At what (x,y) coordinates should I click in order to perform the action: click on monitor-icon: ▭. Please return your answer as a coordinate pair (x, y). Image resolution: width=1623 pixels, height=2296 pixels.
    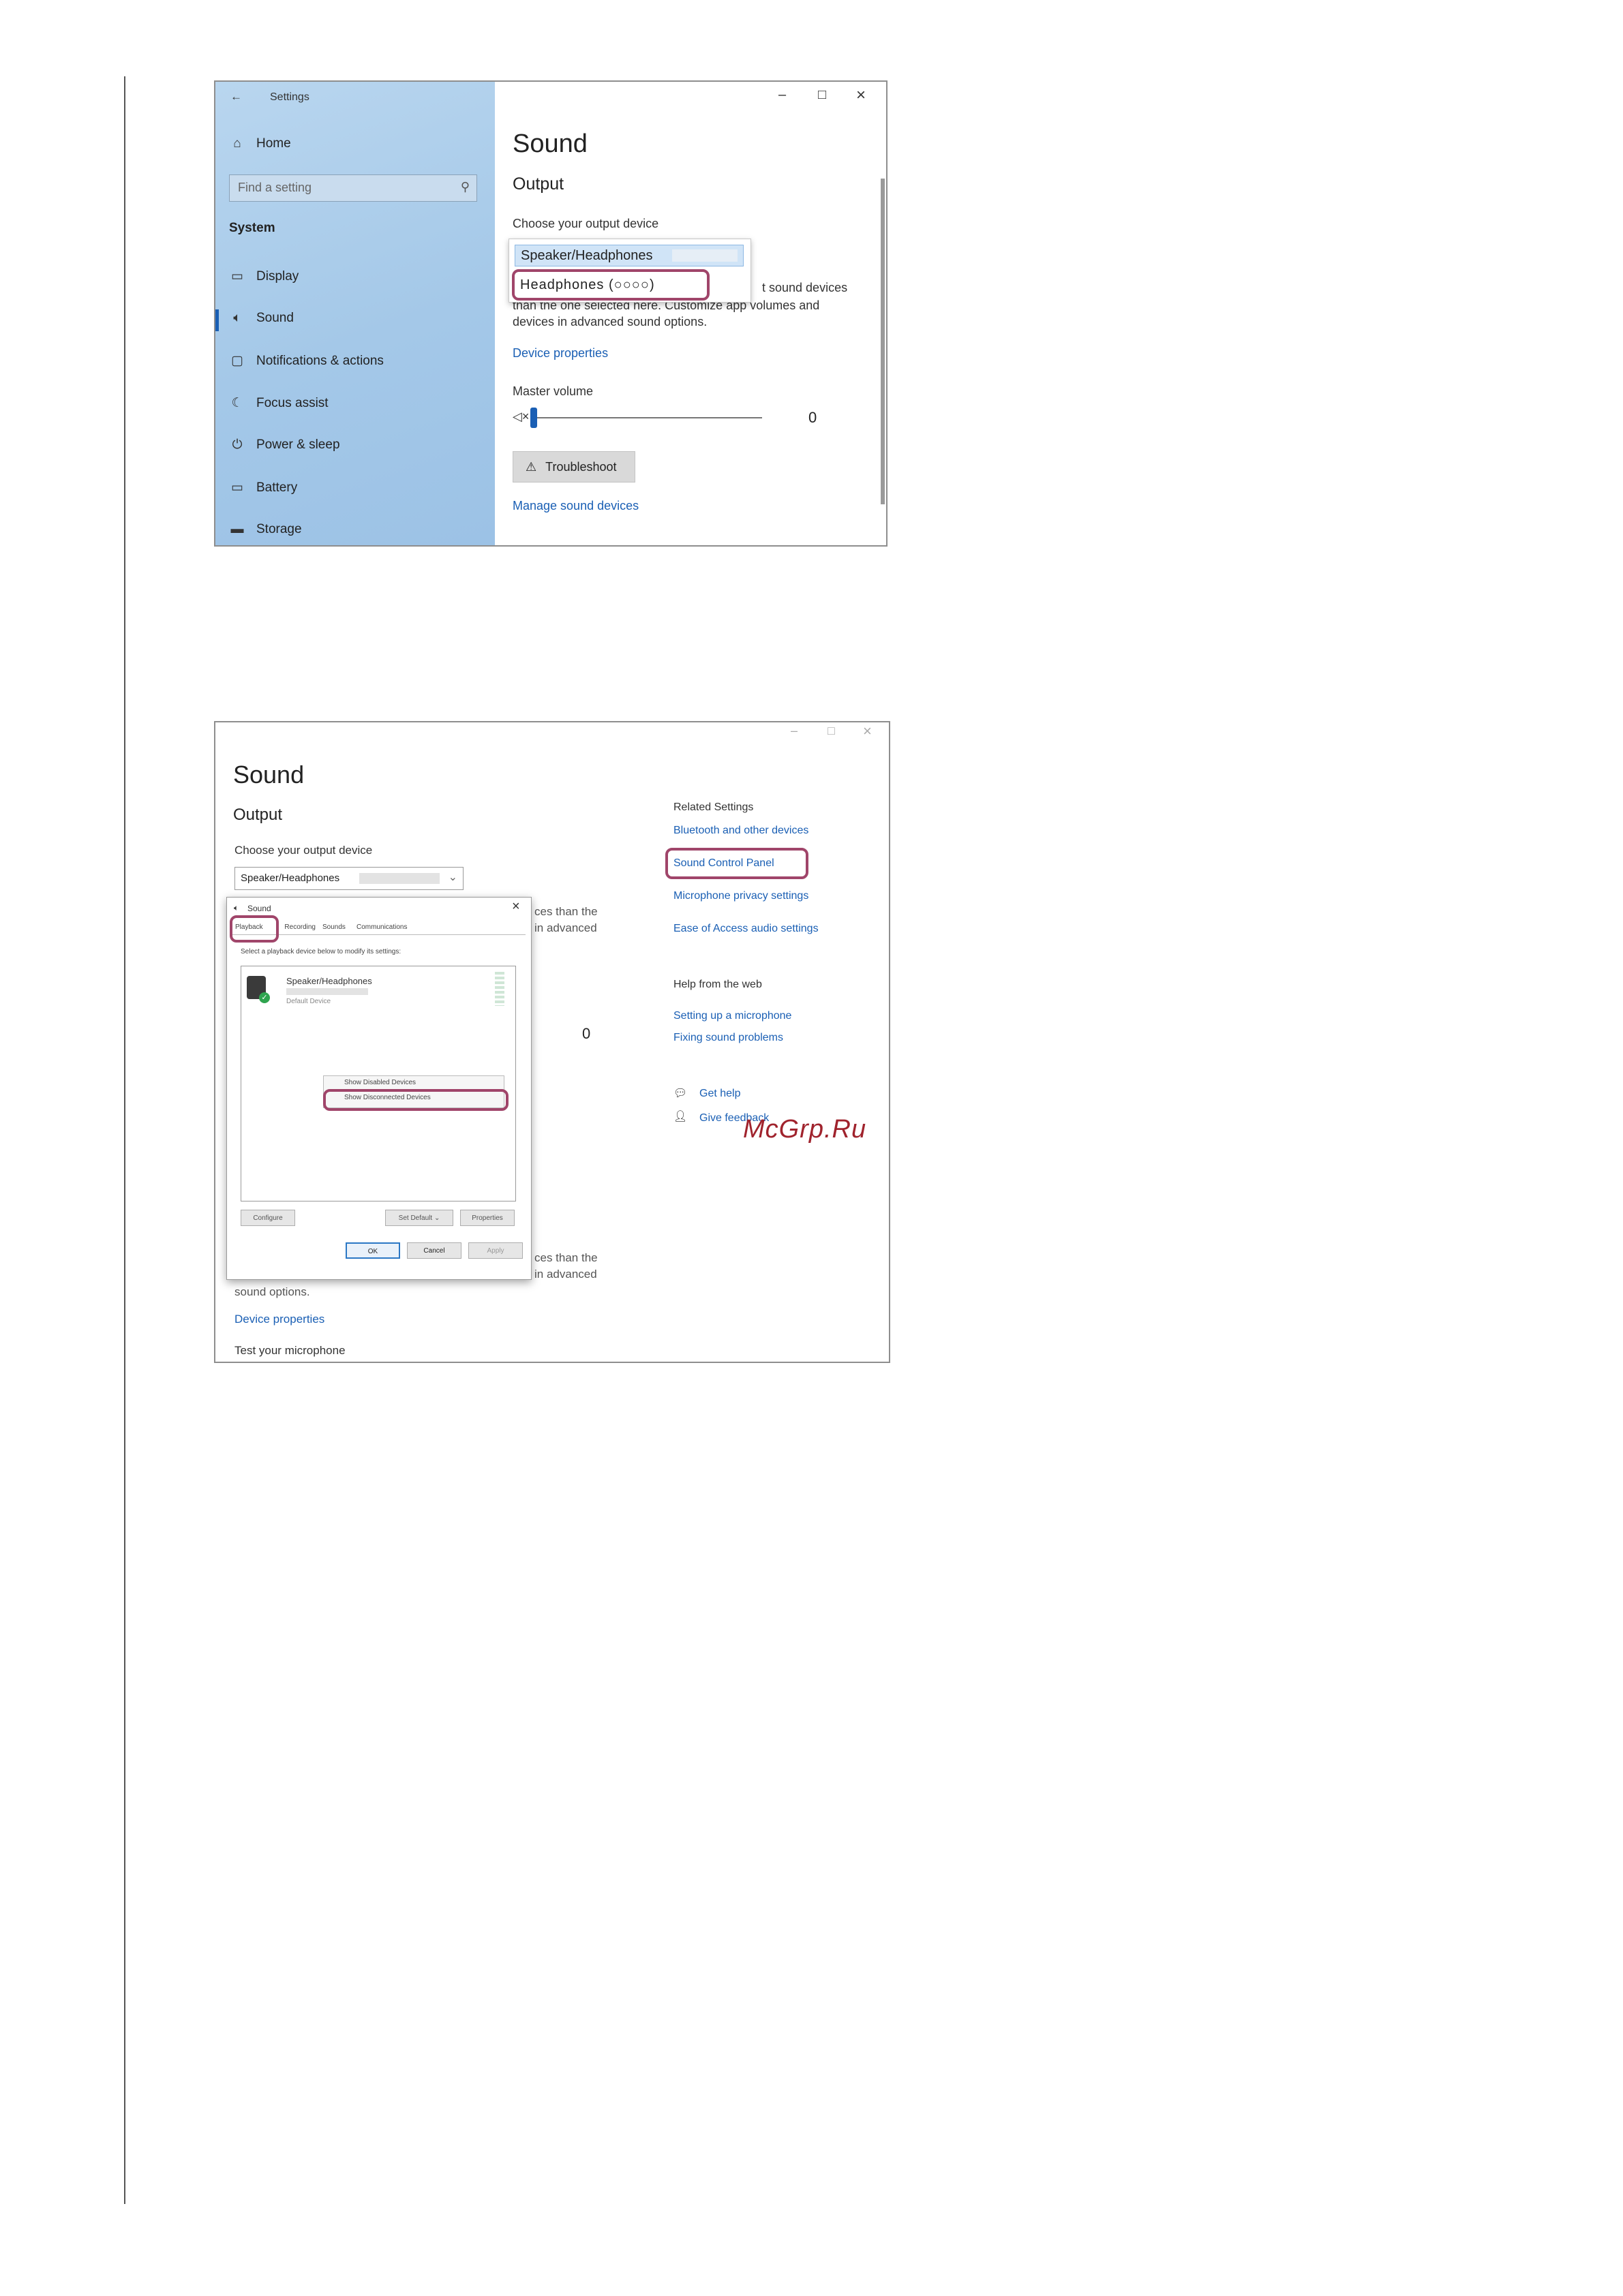
    Looking at the image, I should click on (237, 277).